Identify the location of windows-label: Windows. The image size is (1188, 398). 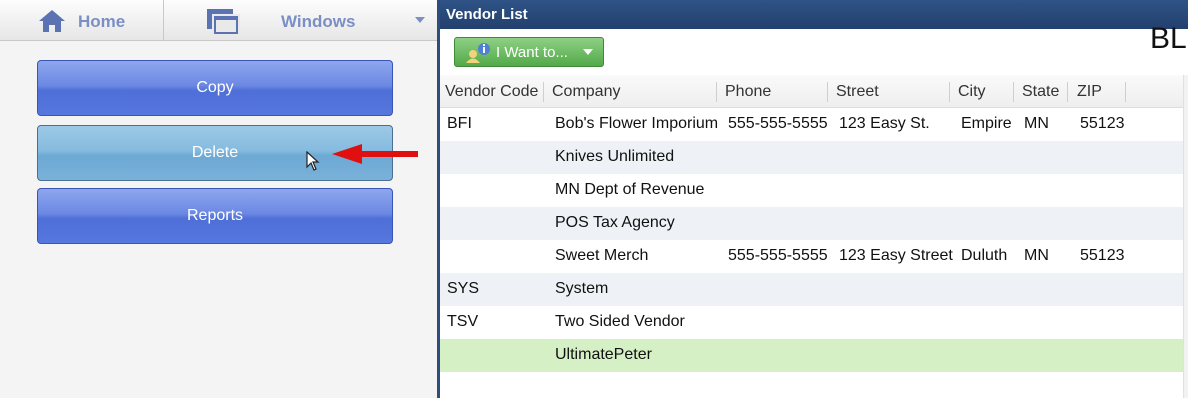
(318, 21).